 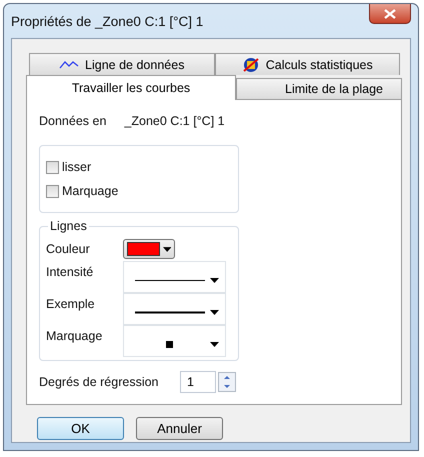 What do you see at coordinates (99, 382) in the screenshot?
I see `field-label: Degrés de régression` at bounding box center [99, 382].